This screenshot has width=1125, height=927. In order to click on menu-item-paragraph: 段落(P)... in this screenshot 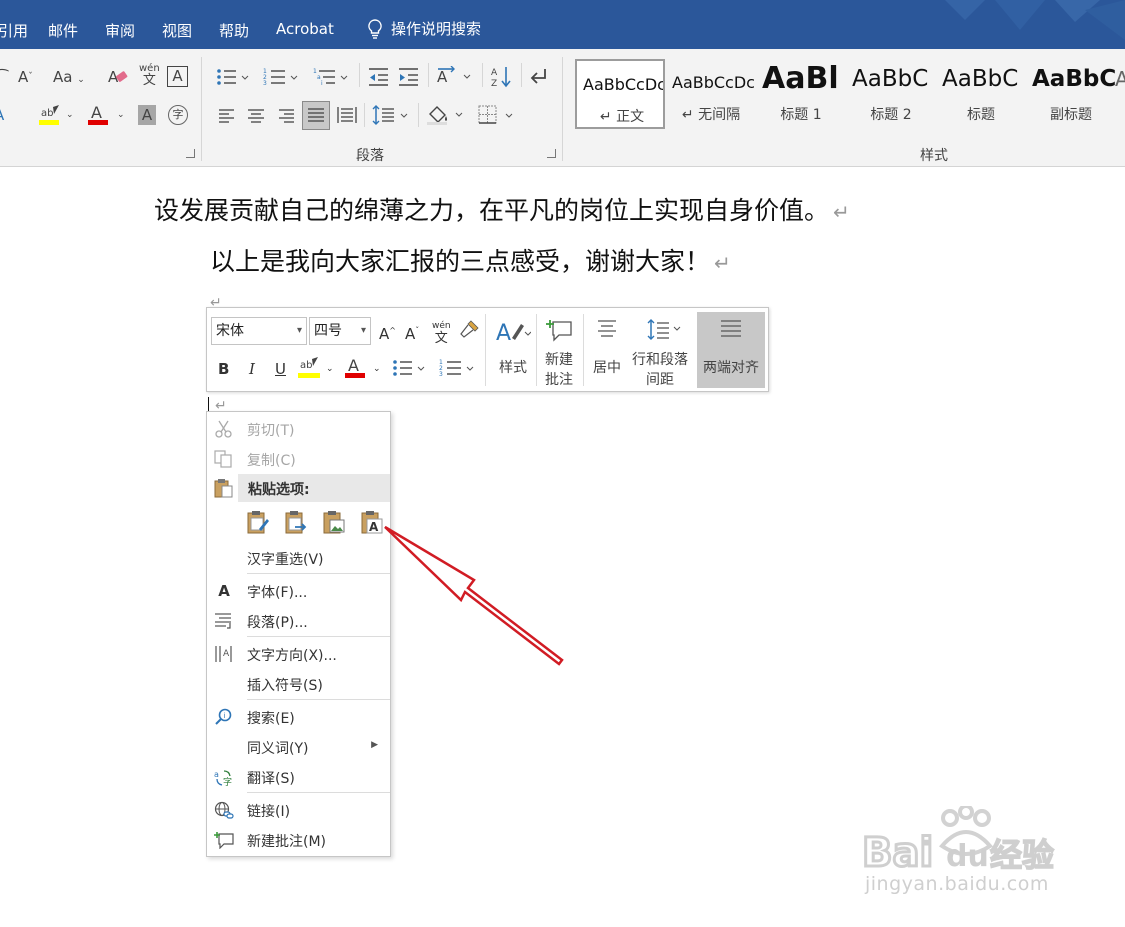, I will do `click(298, 621)`.